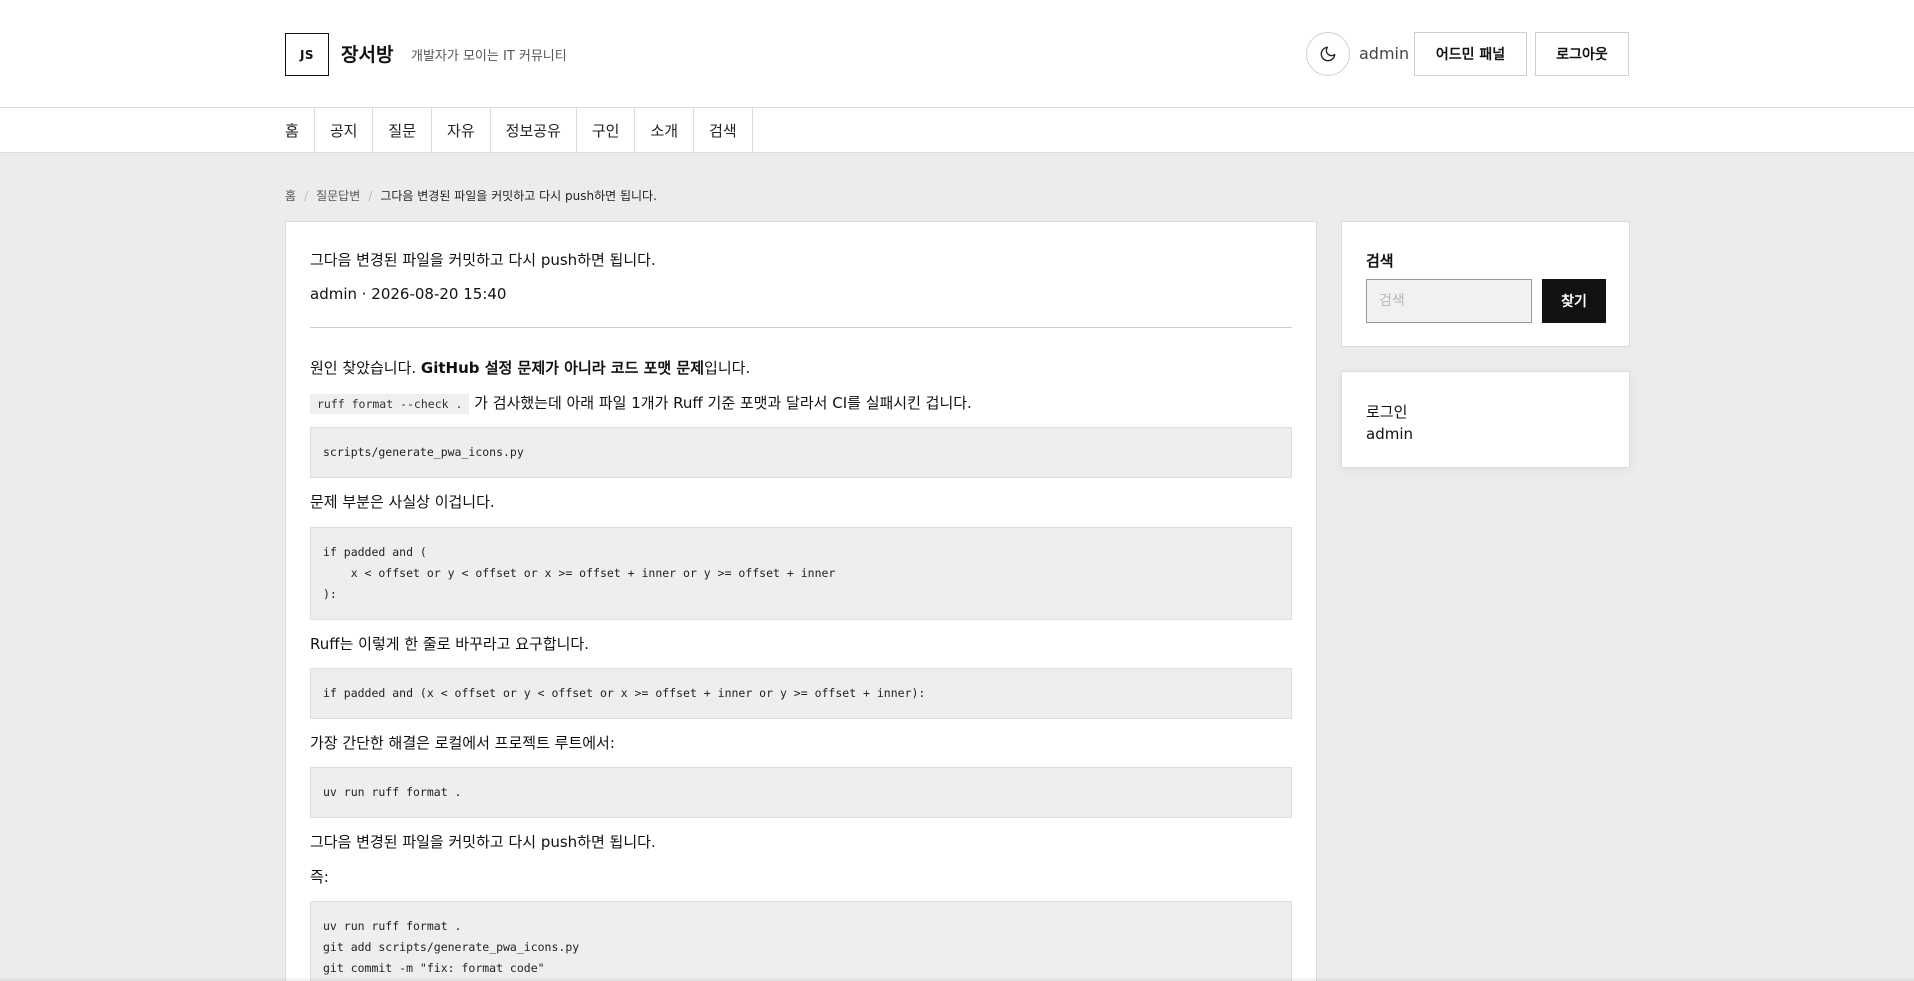  Describe the element at coordinates (403, 130) in the screenshot. I see `nav-item-questions: 질문` at that location.